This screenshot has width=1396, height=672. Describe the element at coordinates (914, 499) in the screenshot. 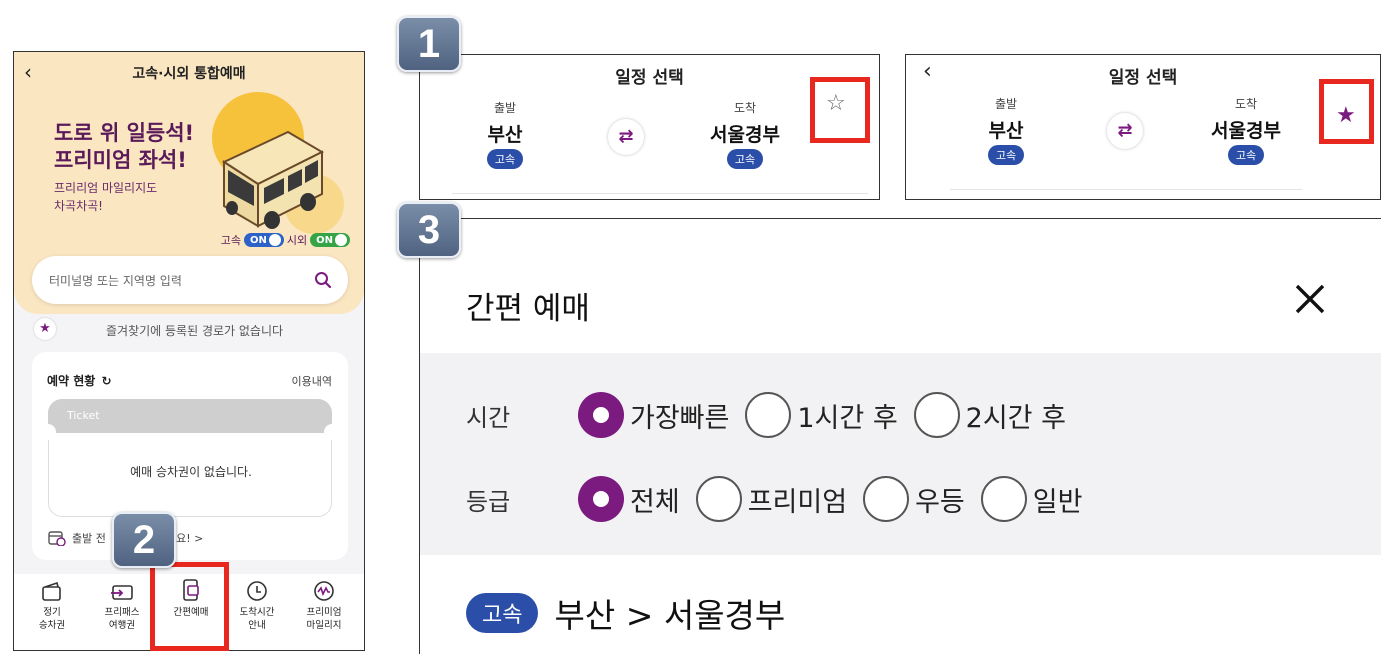

I see `radio-grade-first: 우등` at that location.